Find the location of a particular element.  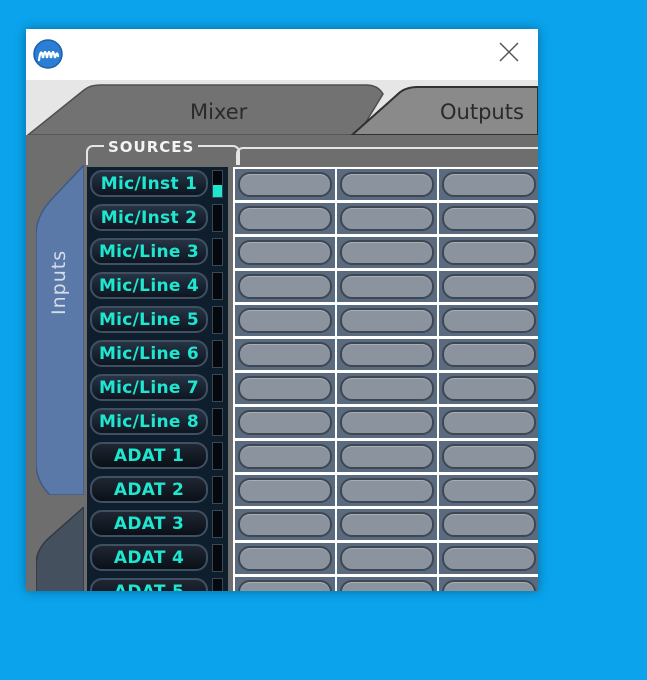

source-row: Mic/Line 7 is located at coordinates (157, 388).